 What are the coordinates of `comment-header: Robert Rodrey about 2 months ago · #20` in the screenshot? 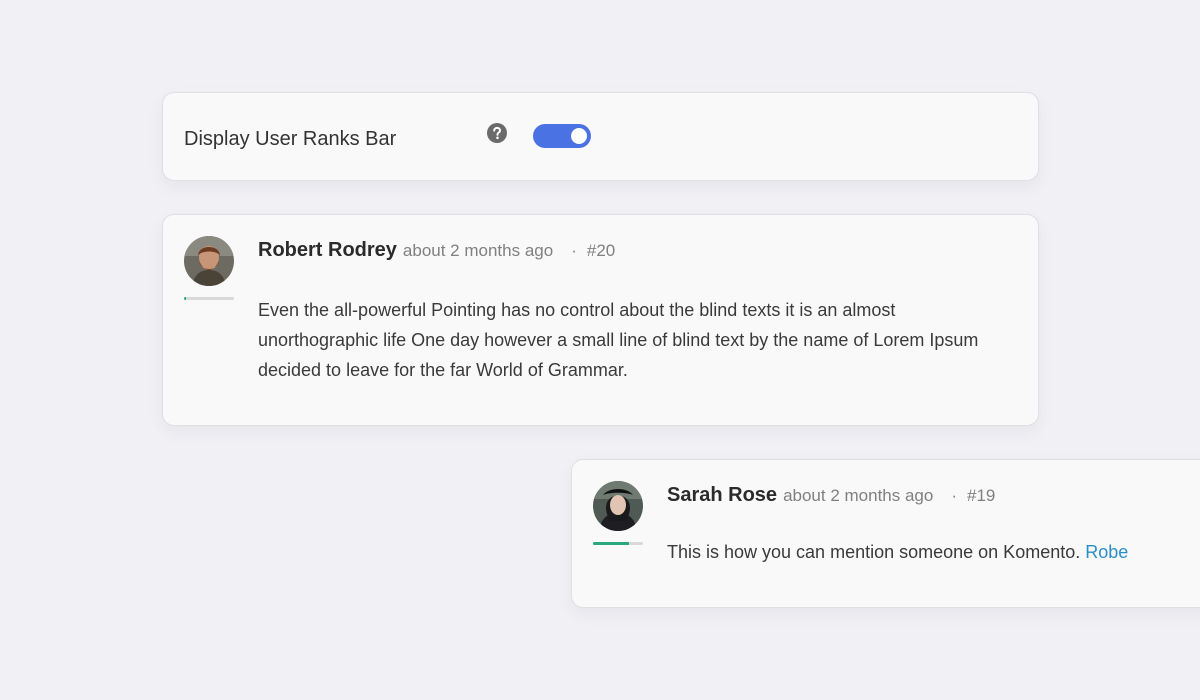 It's located at (436, 250).